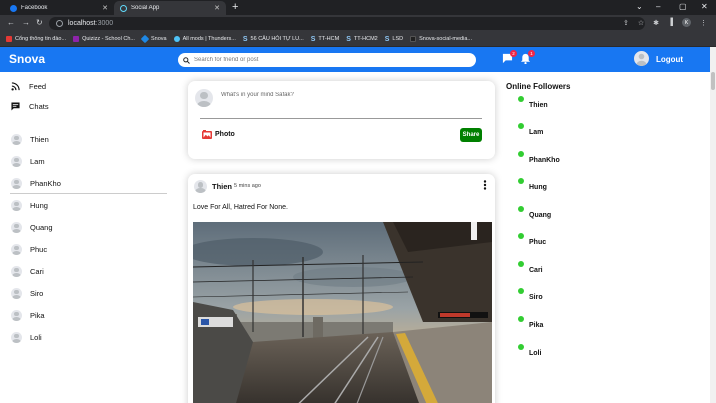 This screenshot has width=716, height=403. Describe the element at coordinates (394, 39) in the screenshot. I see `bookmark-item: S LSD` at that location.